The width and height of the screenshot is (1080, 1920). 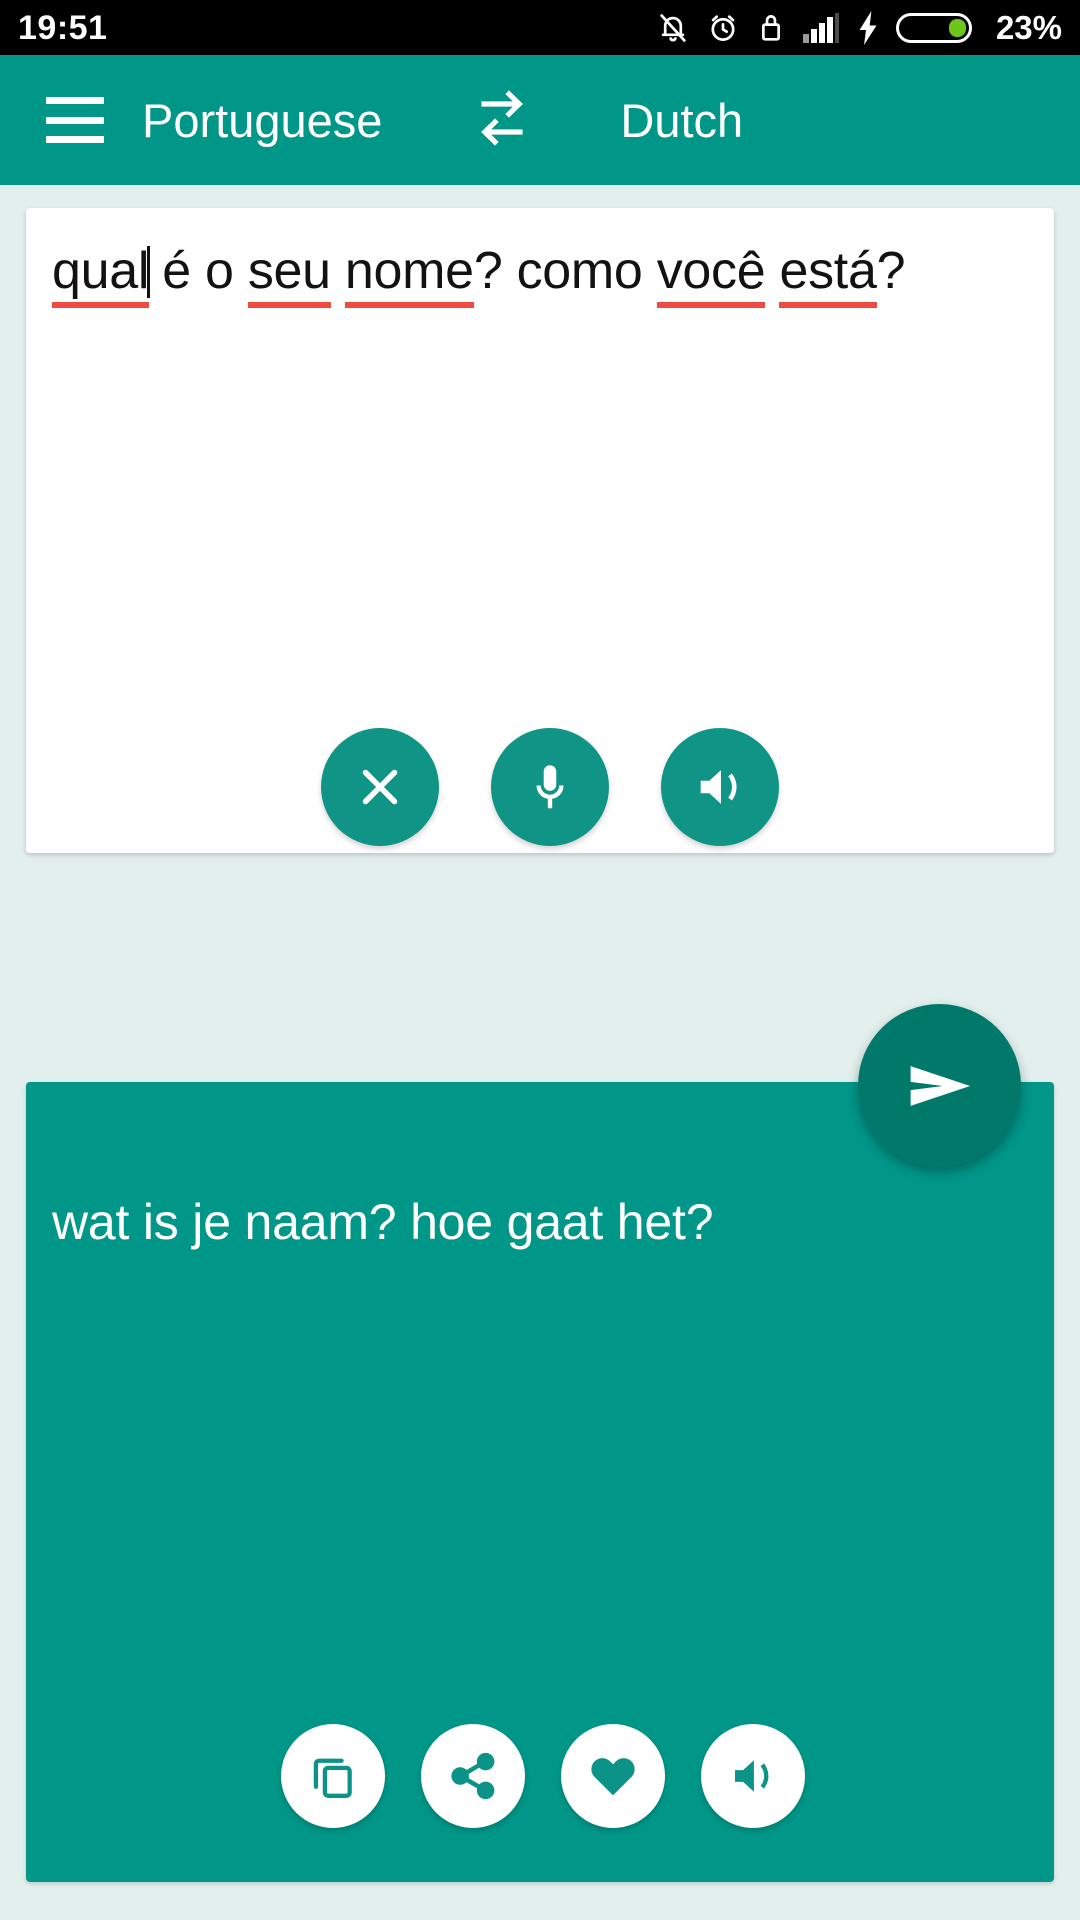 I want to click on status-bar: 19:51 23%, so click(x=540, y=27).